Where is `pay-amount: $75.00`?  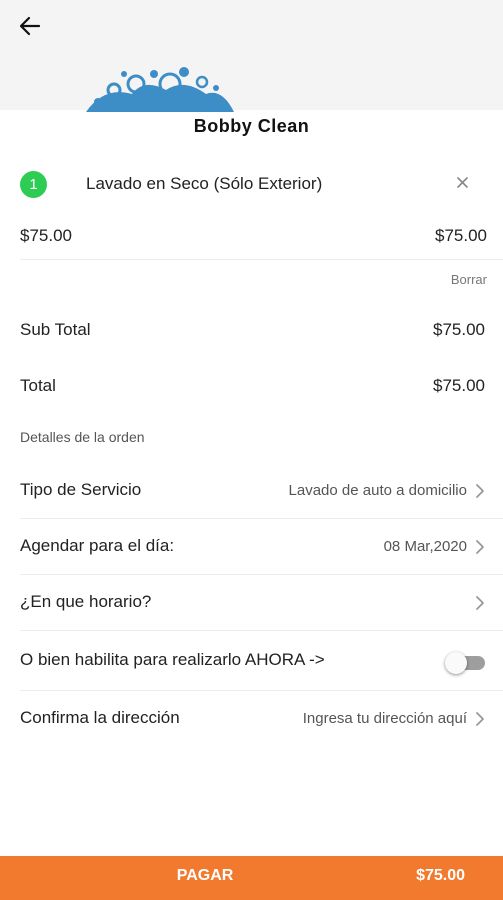
pay-amount: $75.00 is located at coordinates (440, 875).